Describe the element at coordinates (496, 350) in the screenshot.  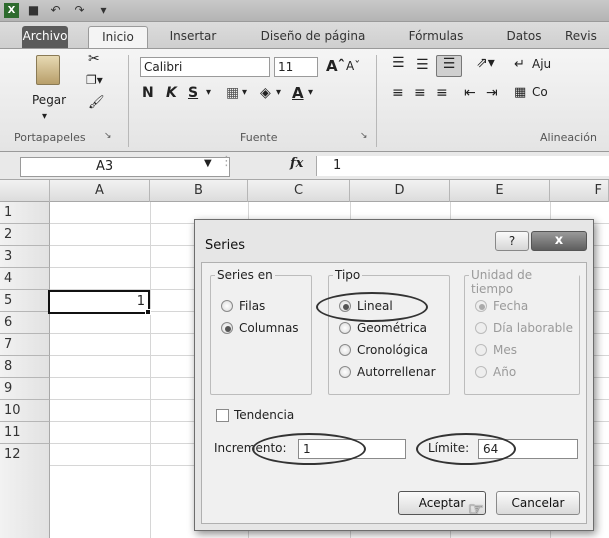
I see `radio-mes: Mes` at that location.